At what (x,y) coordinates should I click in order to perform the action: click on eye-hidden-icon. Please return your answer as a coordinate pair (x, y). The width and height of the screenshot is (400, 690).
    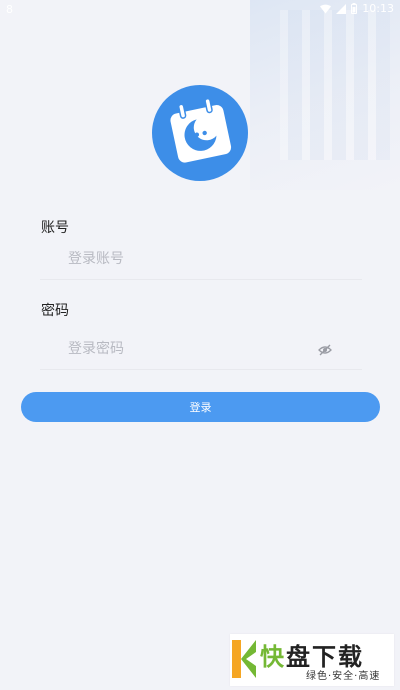
    Looking at the image, I should click on (325, 349).